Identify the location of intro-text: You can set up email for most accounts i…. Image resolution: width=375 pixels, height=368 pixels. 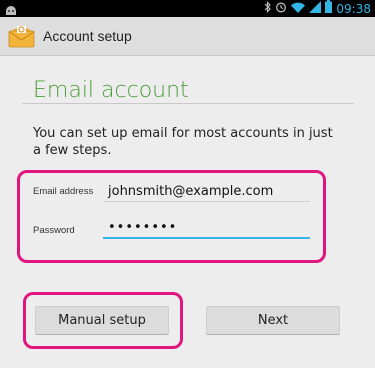
(183, 142).